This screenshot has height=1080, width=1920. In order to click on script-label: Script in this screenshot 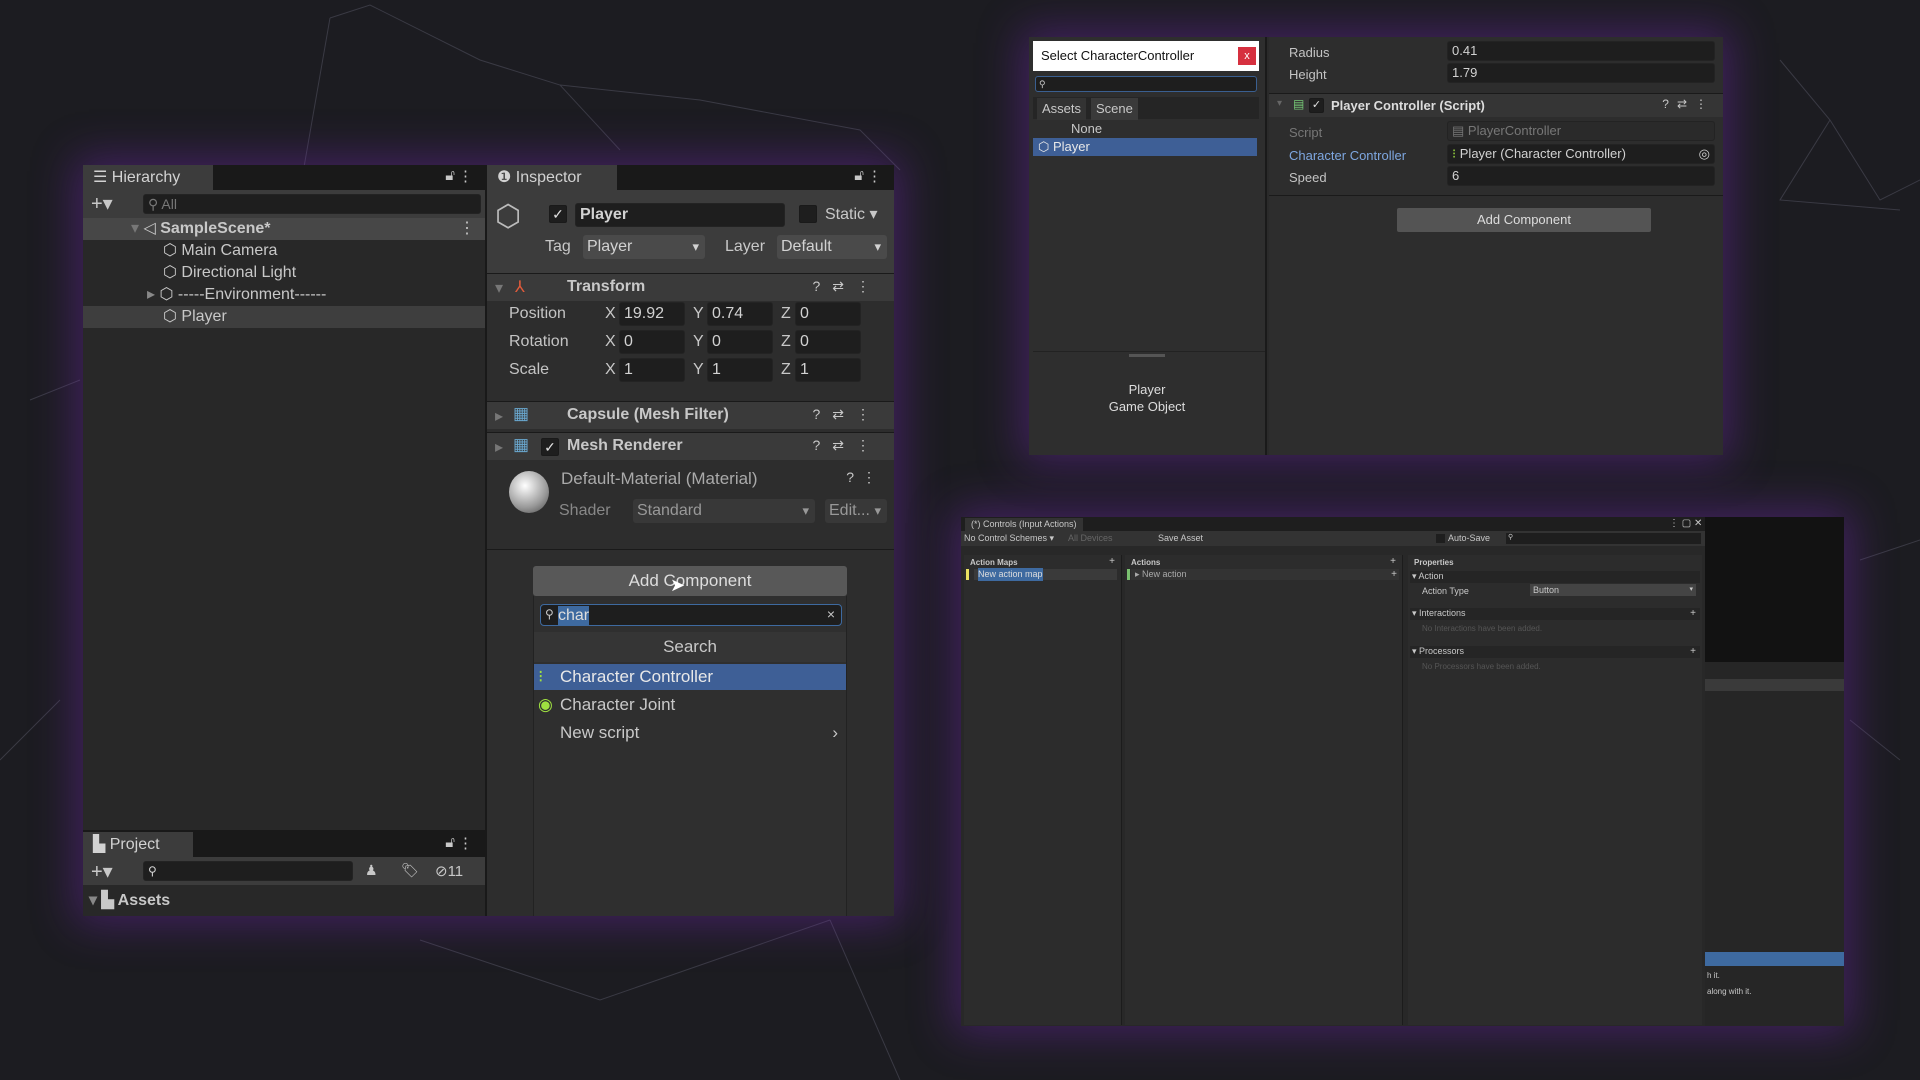, I will do `click(1306, 132)`.